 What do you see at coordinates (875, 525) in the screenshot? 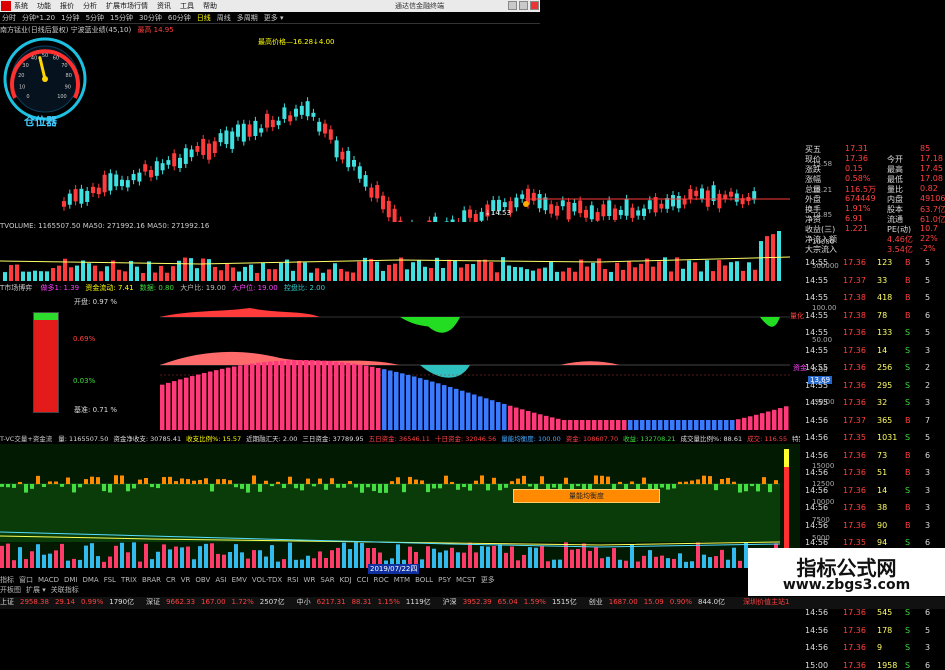
I see `tick-row: 14:56 17.36 90 B 3` at bounding box center [875, 525].